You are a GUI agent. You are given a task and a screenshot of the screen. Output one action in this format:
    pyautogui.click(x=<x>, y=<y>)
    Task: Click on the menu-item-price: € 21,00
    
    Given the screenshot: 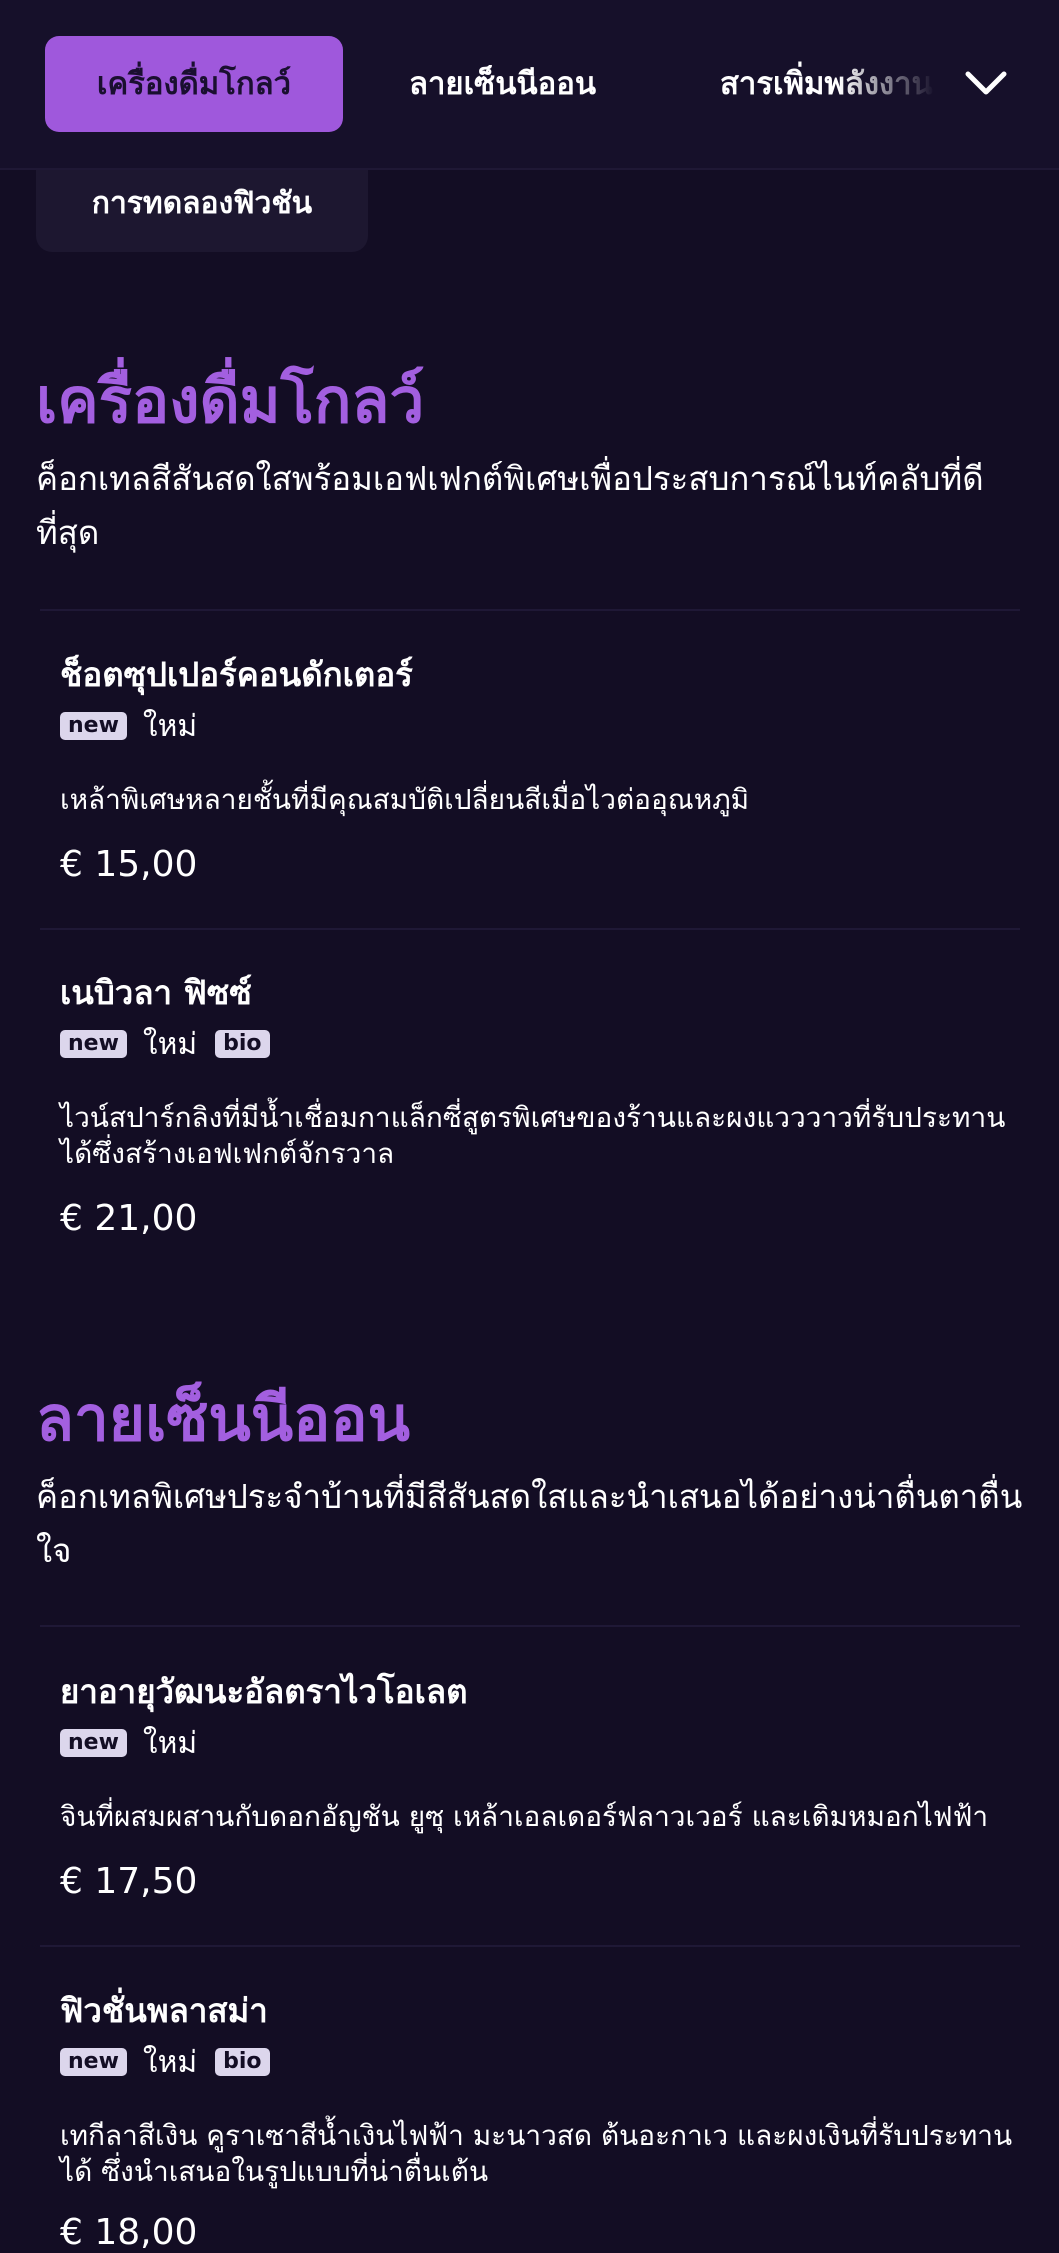 What is the action you would take?
    pyautogui.click(x=129, y=1218)
    